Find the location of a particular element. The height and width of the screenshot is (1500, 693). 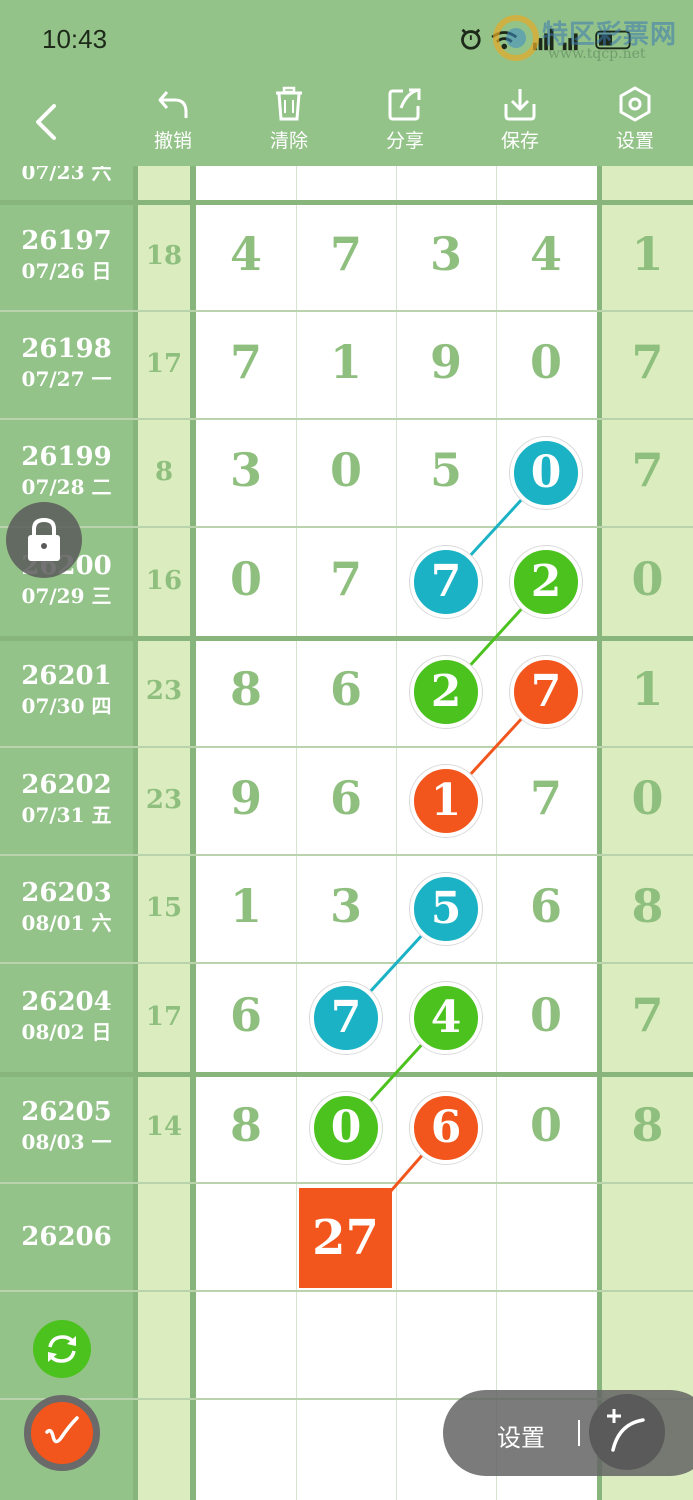

highlight-ball-orange: 7 is located at coordinates (546, 692).